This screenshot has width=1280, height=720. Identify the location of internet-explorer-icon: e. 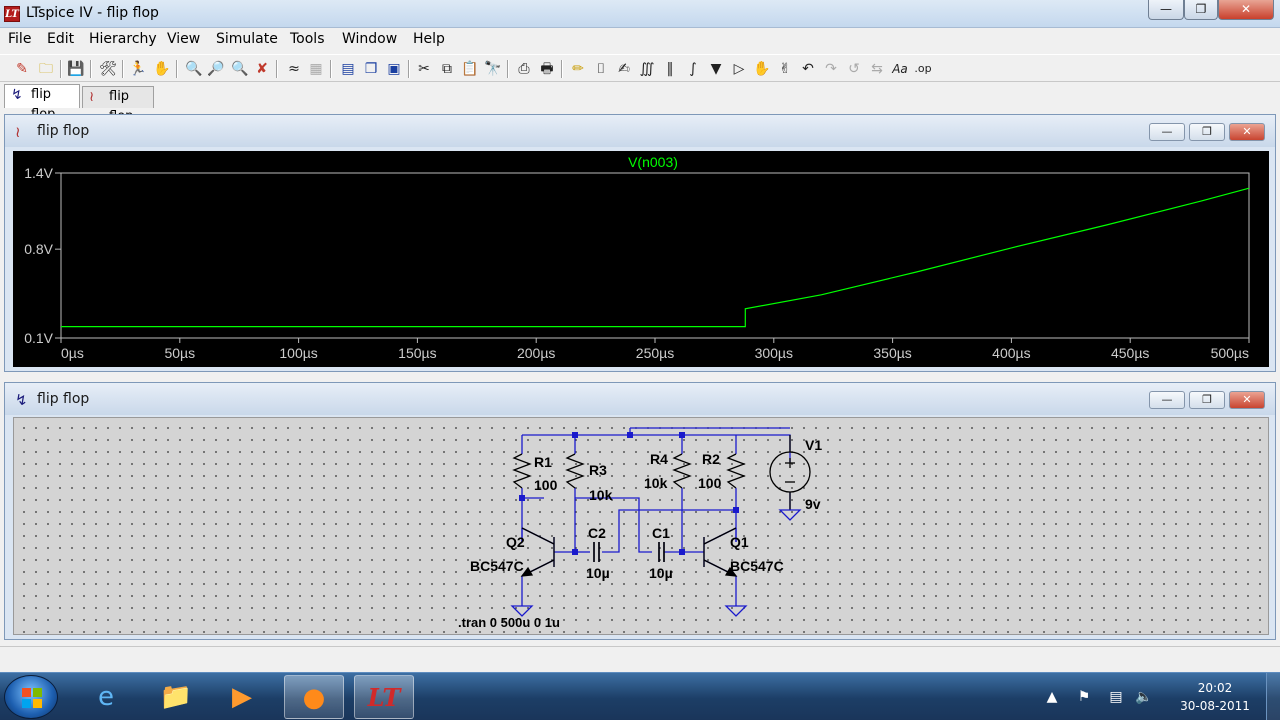
(106, 697).